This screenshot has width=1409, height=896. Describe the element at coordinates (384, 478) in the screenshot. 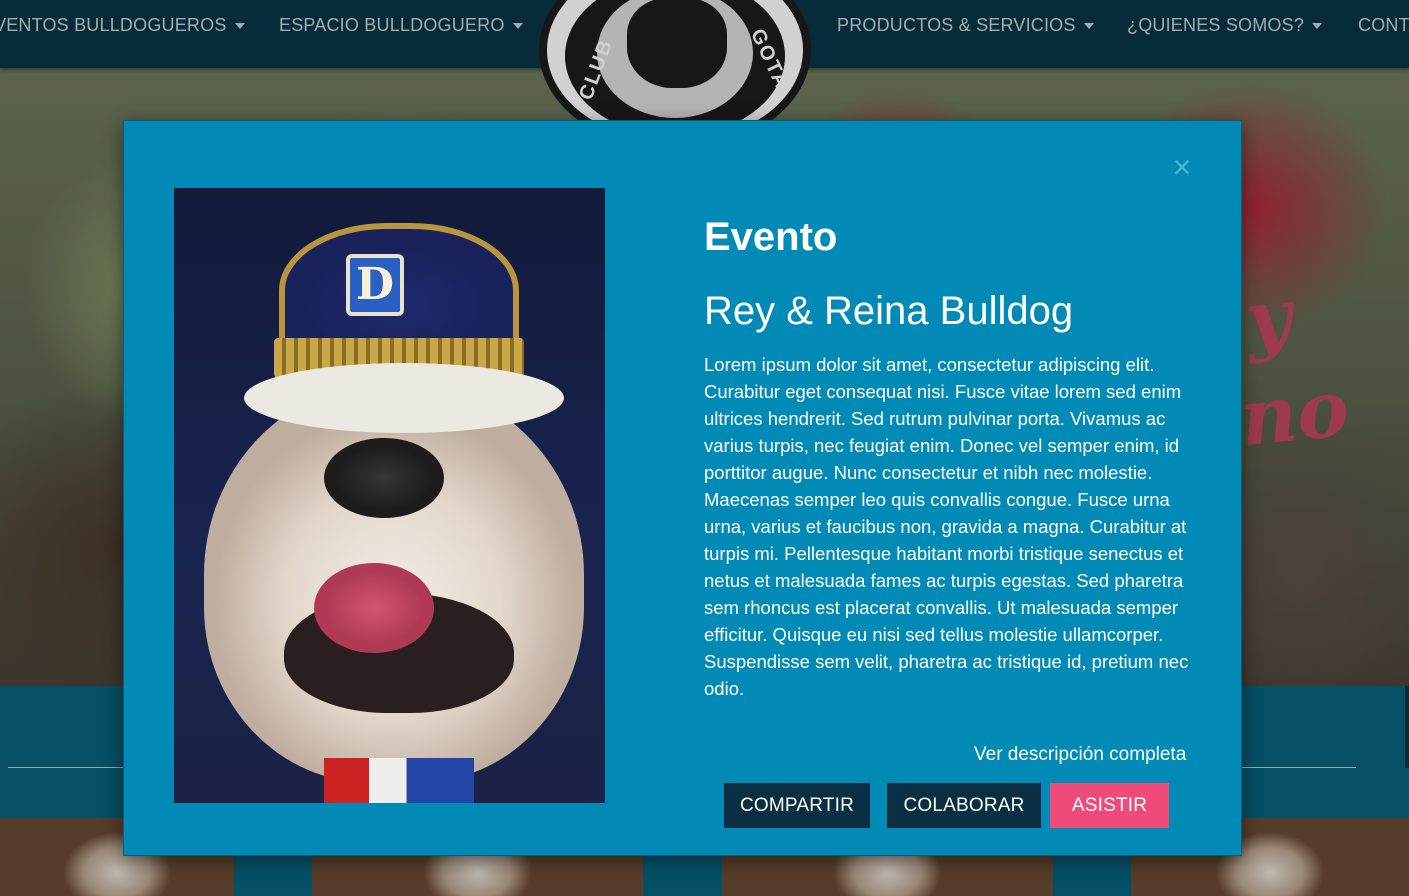

I see `bulldog-nose` at that location.